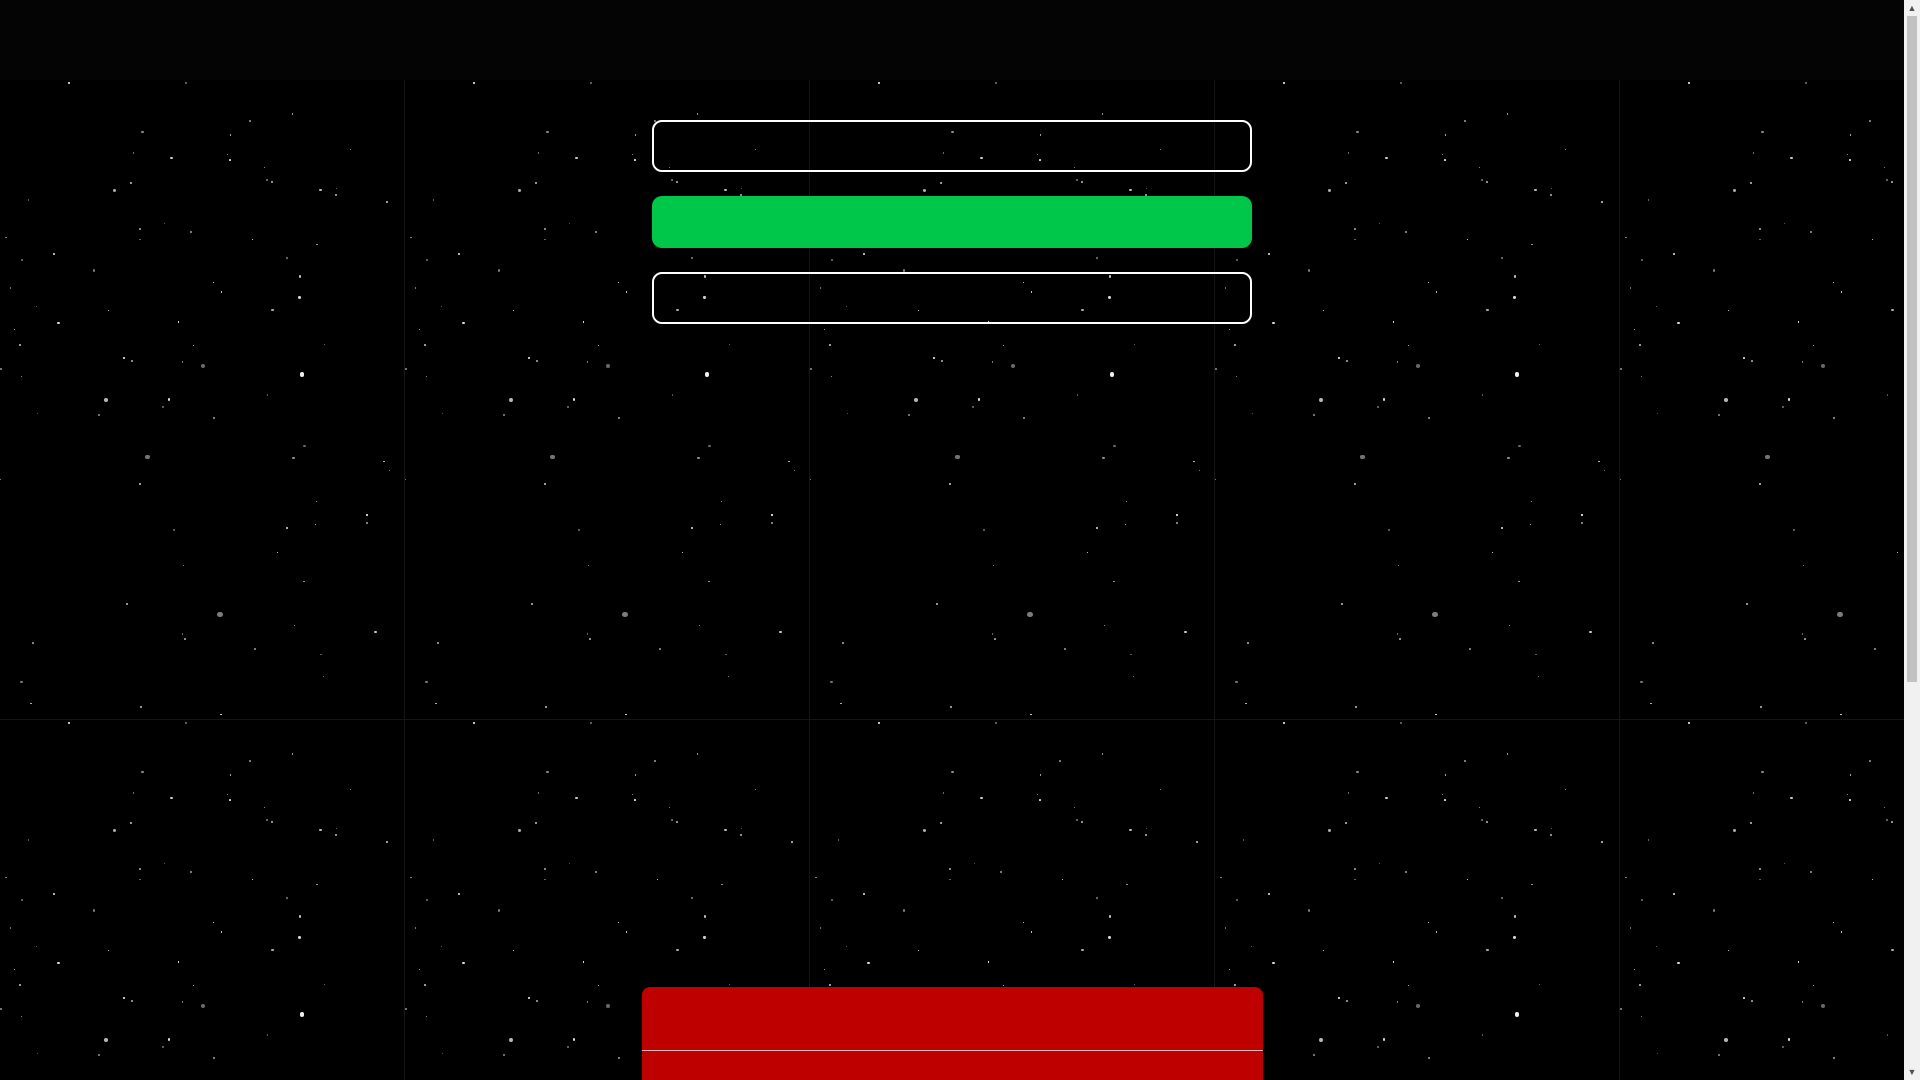  What do you see at coordinates (952, 222) in the screenshot?
I see `green-button` at bounding box center [952, 222].